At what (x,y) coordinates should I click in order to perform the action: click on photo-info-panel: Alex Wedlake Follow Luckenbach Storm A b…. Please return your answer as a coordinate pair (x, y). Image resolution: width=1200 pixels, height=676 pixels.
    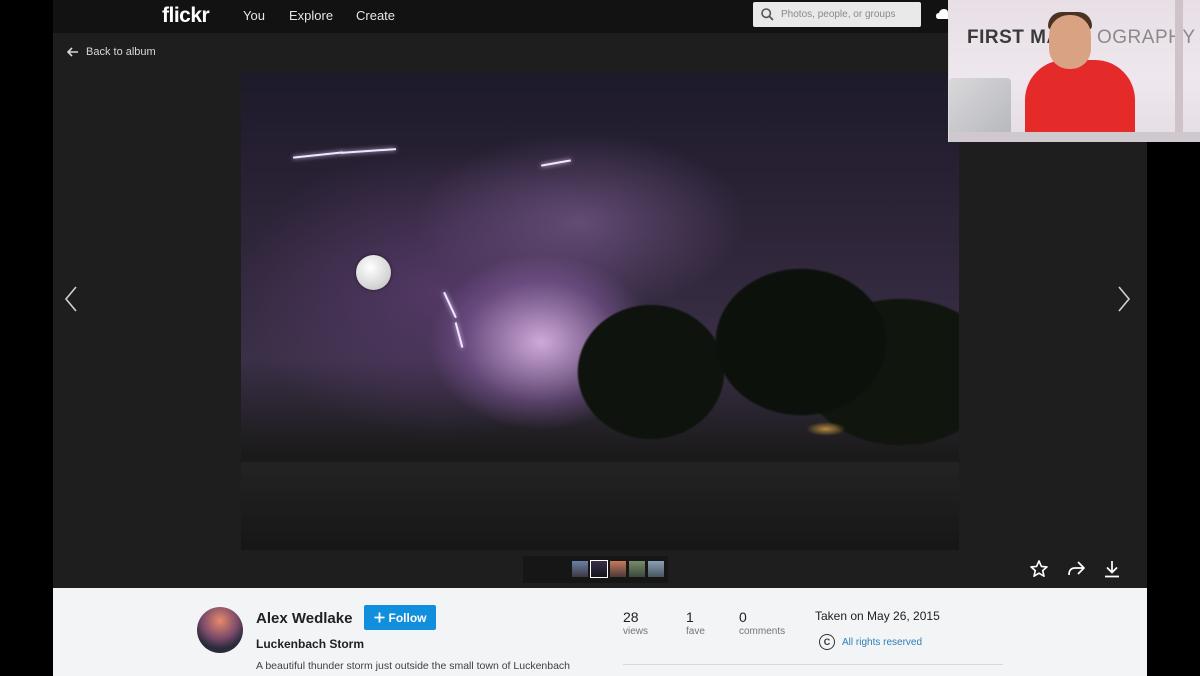
    Looking at the image, I should click on (600, 632).